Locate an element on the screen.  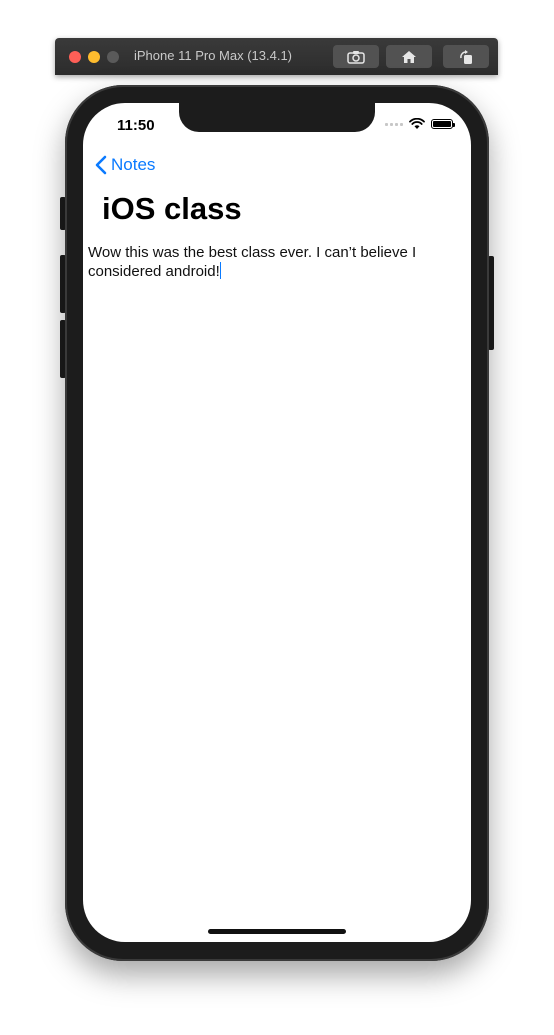
home-icon is located at coordinates (409, 56).